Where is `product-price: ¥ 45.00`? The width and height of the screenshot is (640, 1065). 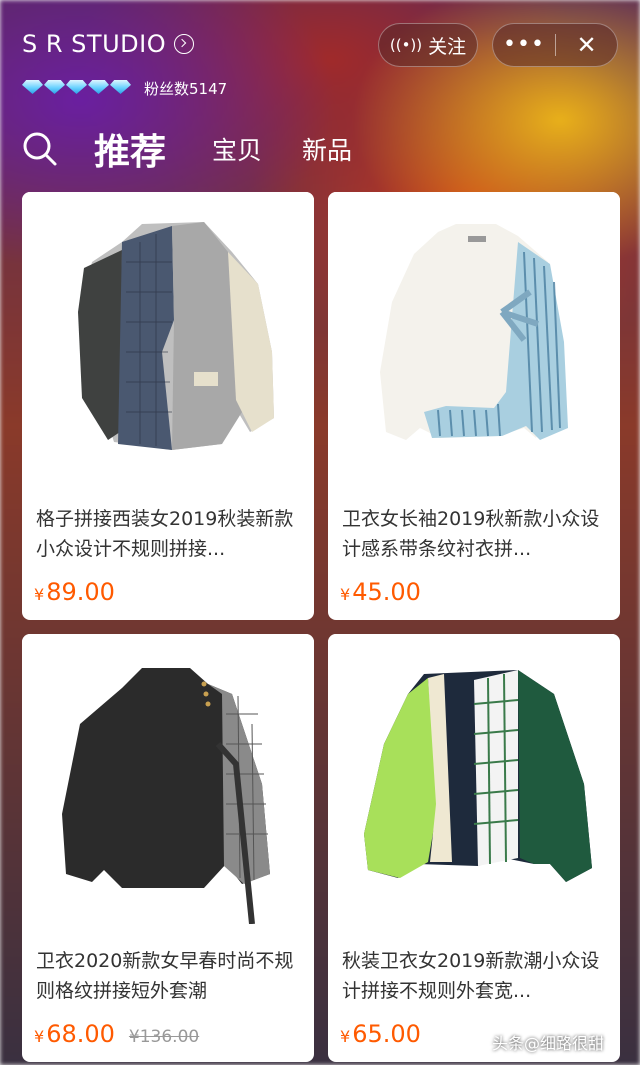
product-price: ¥ 45.00 is located at coordinates (380, 592).